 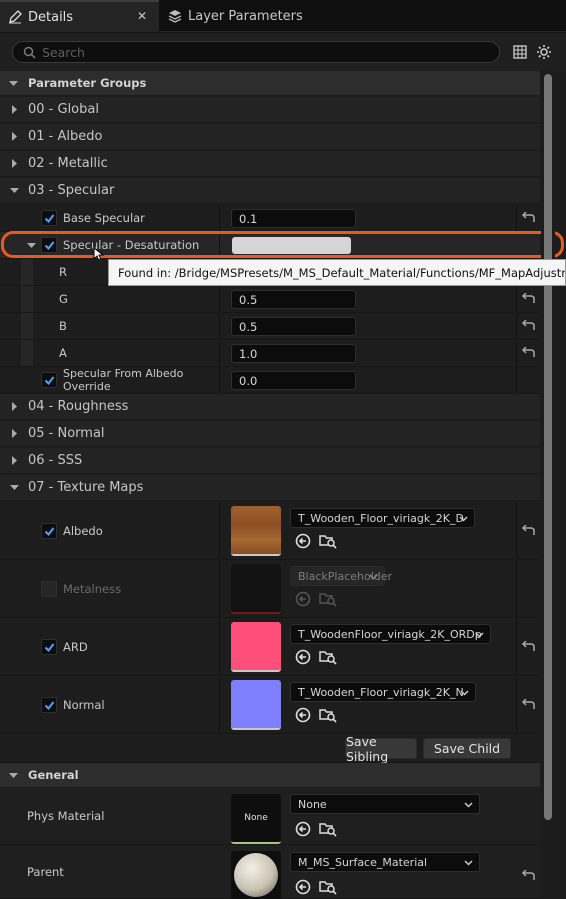 What do you see at coordinates (63, 326) in the screenshot?
I see `b-label: B` at bounding box center [63, 326].